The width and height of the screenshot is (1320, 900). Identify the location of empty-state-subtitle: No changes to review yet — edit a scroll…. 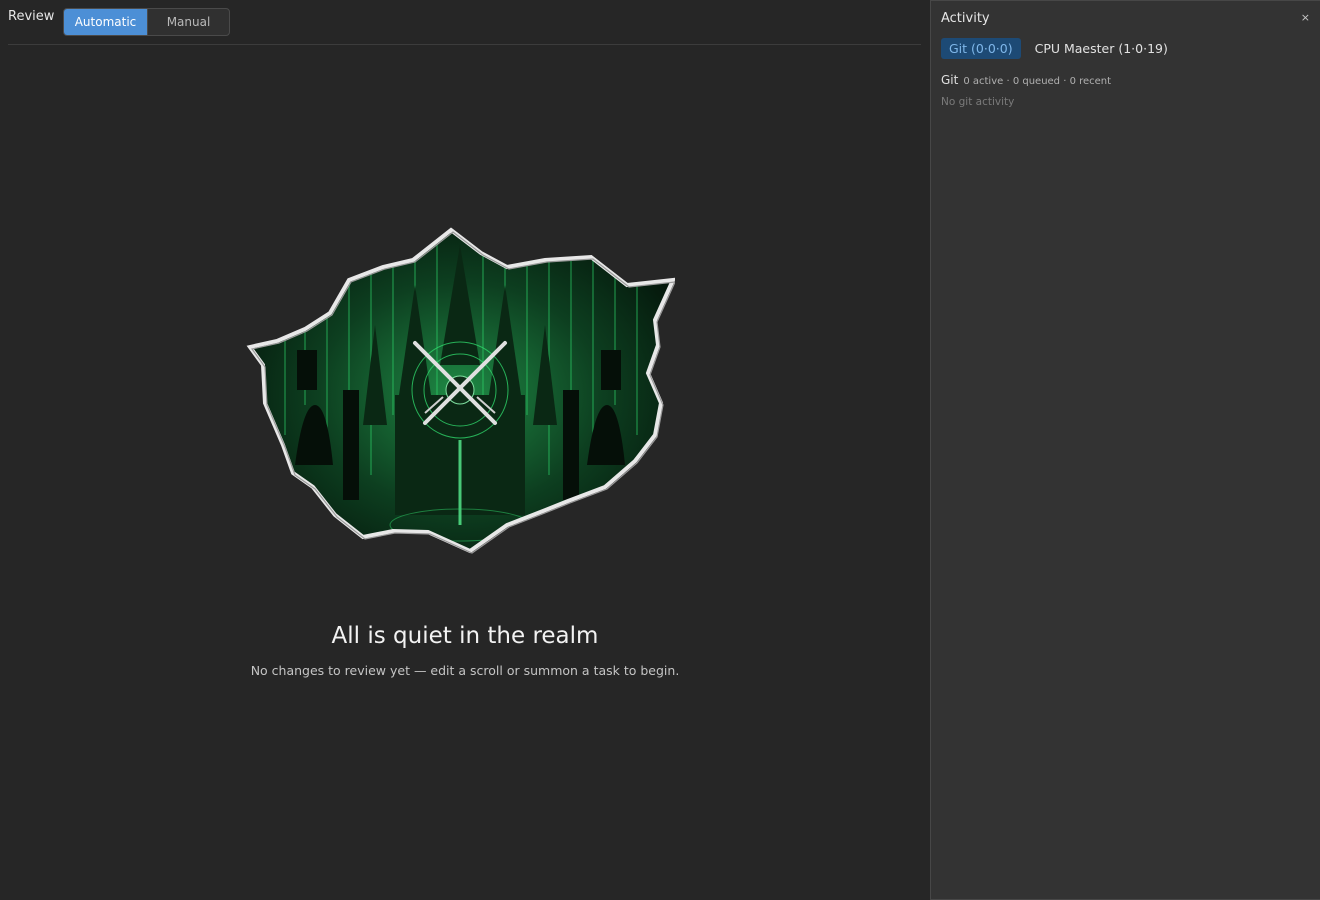
(465, 670).